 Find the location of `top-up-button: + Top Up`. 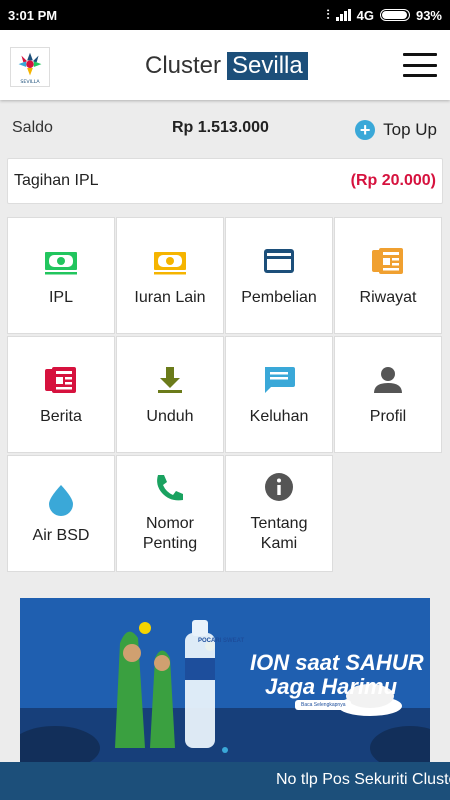

top-up-button: + Top Up is located at coordinates (396, 130).